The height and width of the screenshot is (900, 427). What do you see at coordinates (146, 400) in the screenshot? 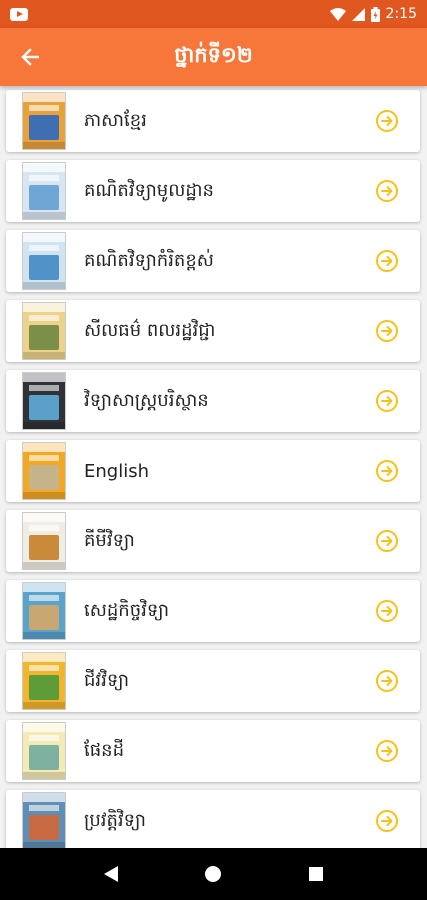
I see `subject-label: វិទ្យាសាស្ត្របរិស្ថាន` at bounding box center [146, 400].